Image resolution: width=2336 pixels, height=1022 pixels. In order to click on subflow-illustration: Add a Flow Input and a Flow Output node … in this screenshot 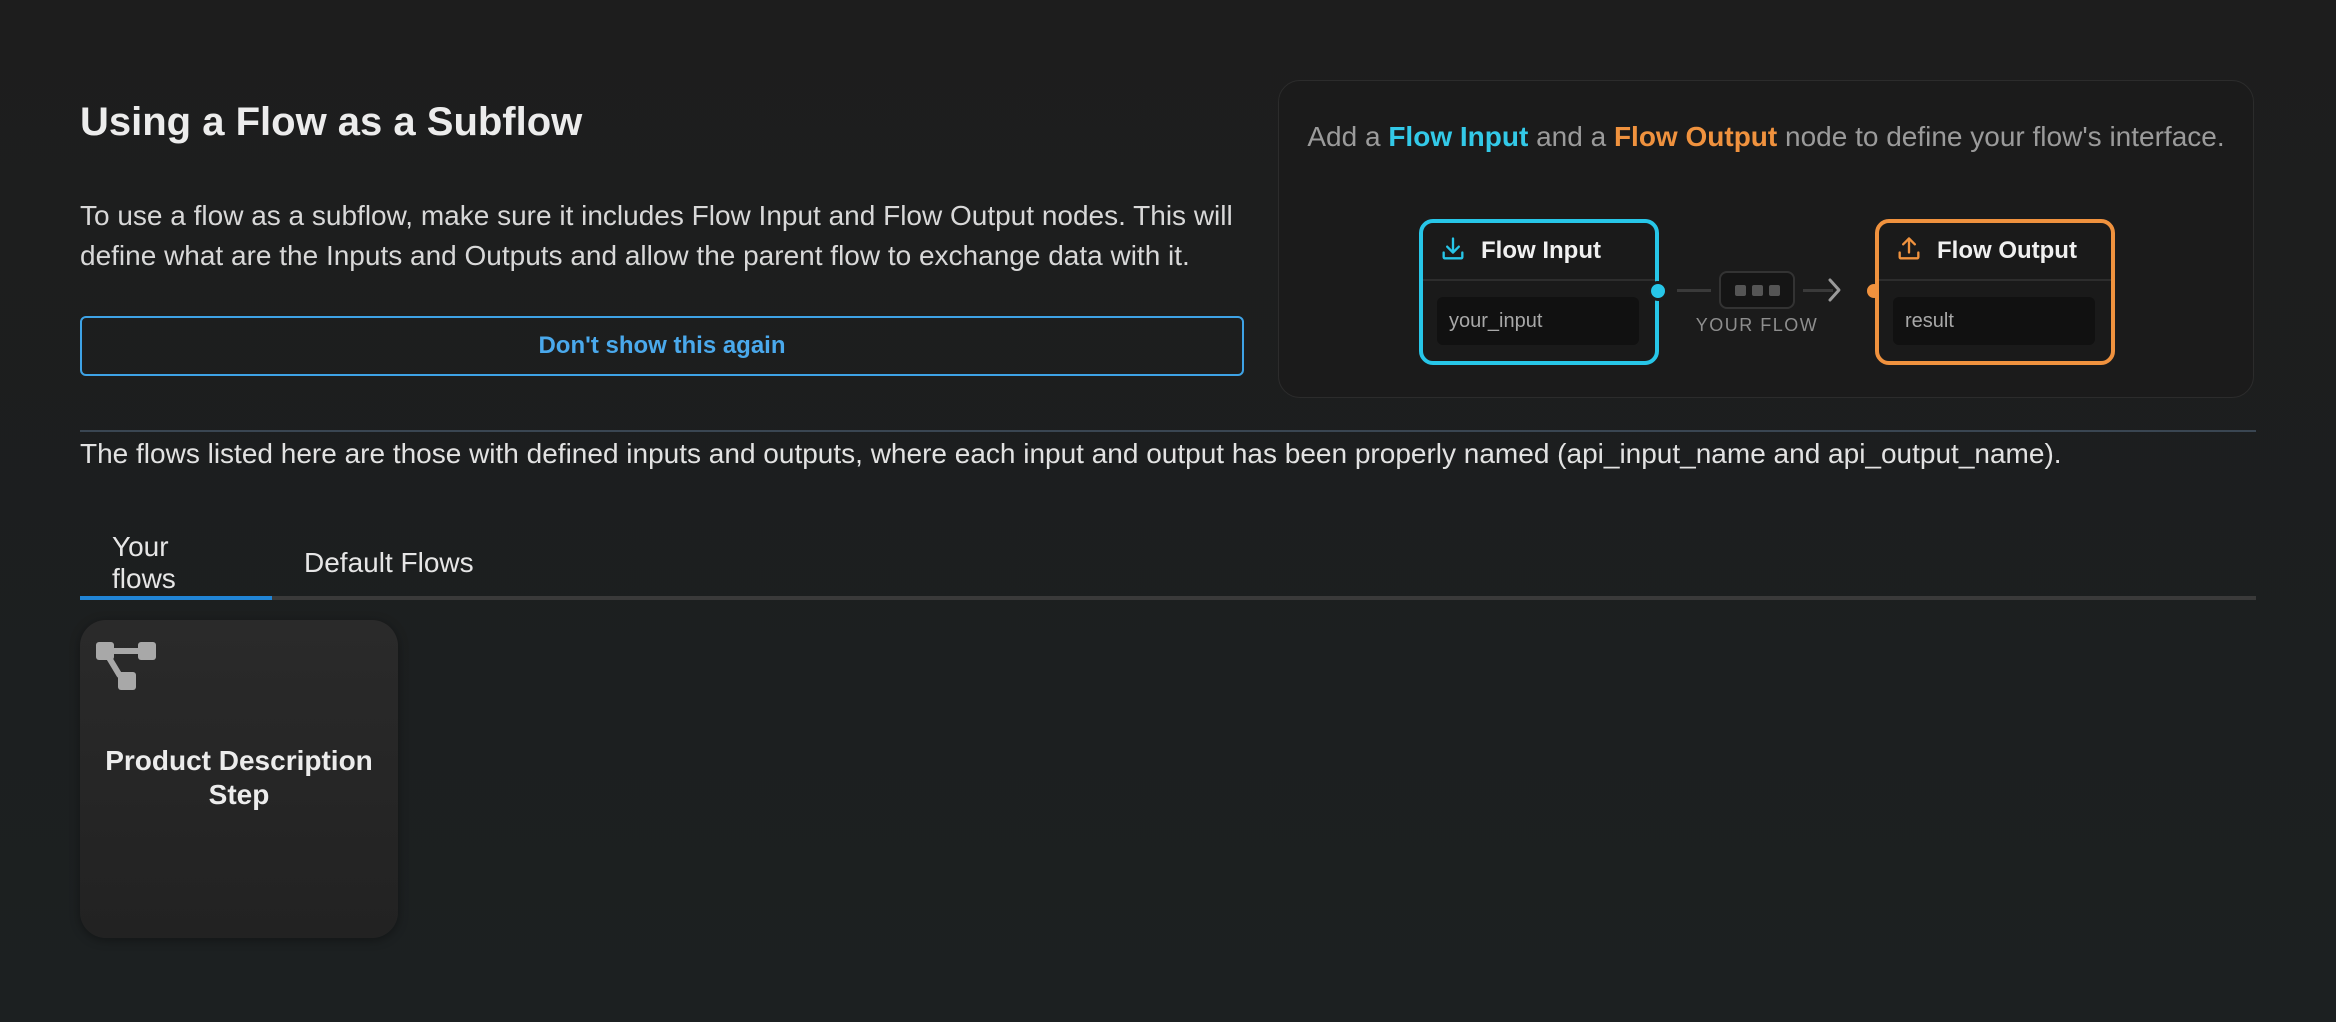, I will do `click(1766, 239)`.